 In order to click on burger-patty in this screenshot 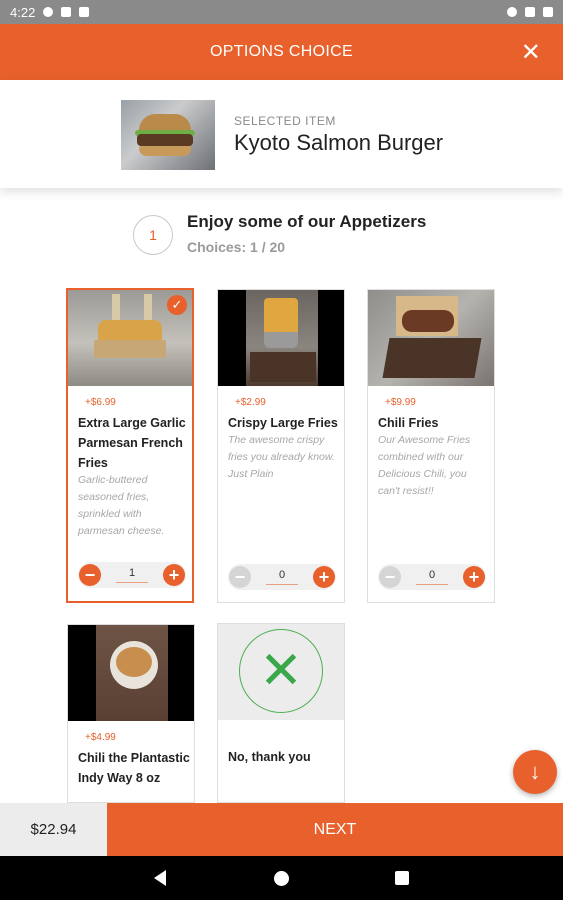, I will do `click(165, 140)`.